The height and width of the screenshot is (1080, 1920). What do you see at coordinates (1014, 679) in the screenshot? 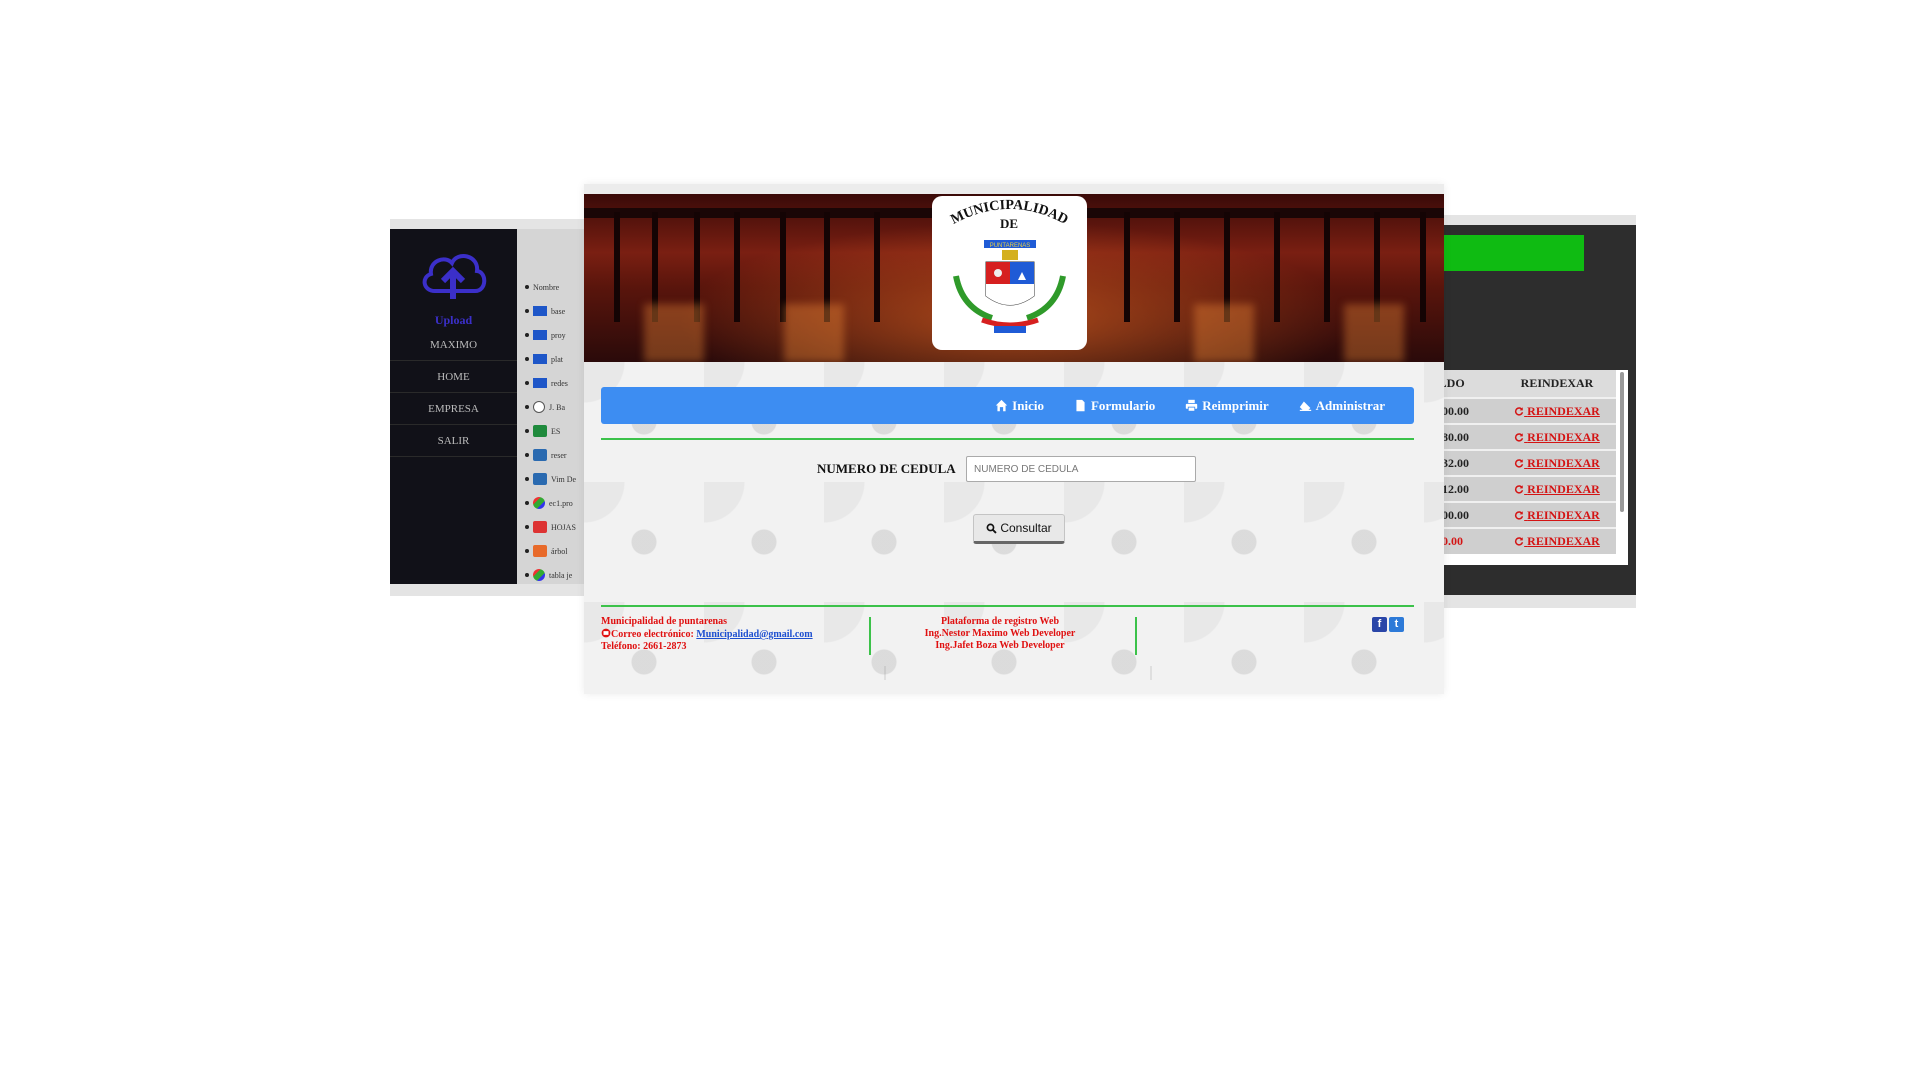
I see `reflection` at bounding box center [1014, 679].